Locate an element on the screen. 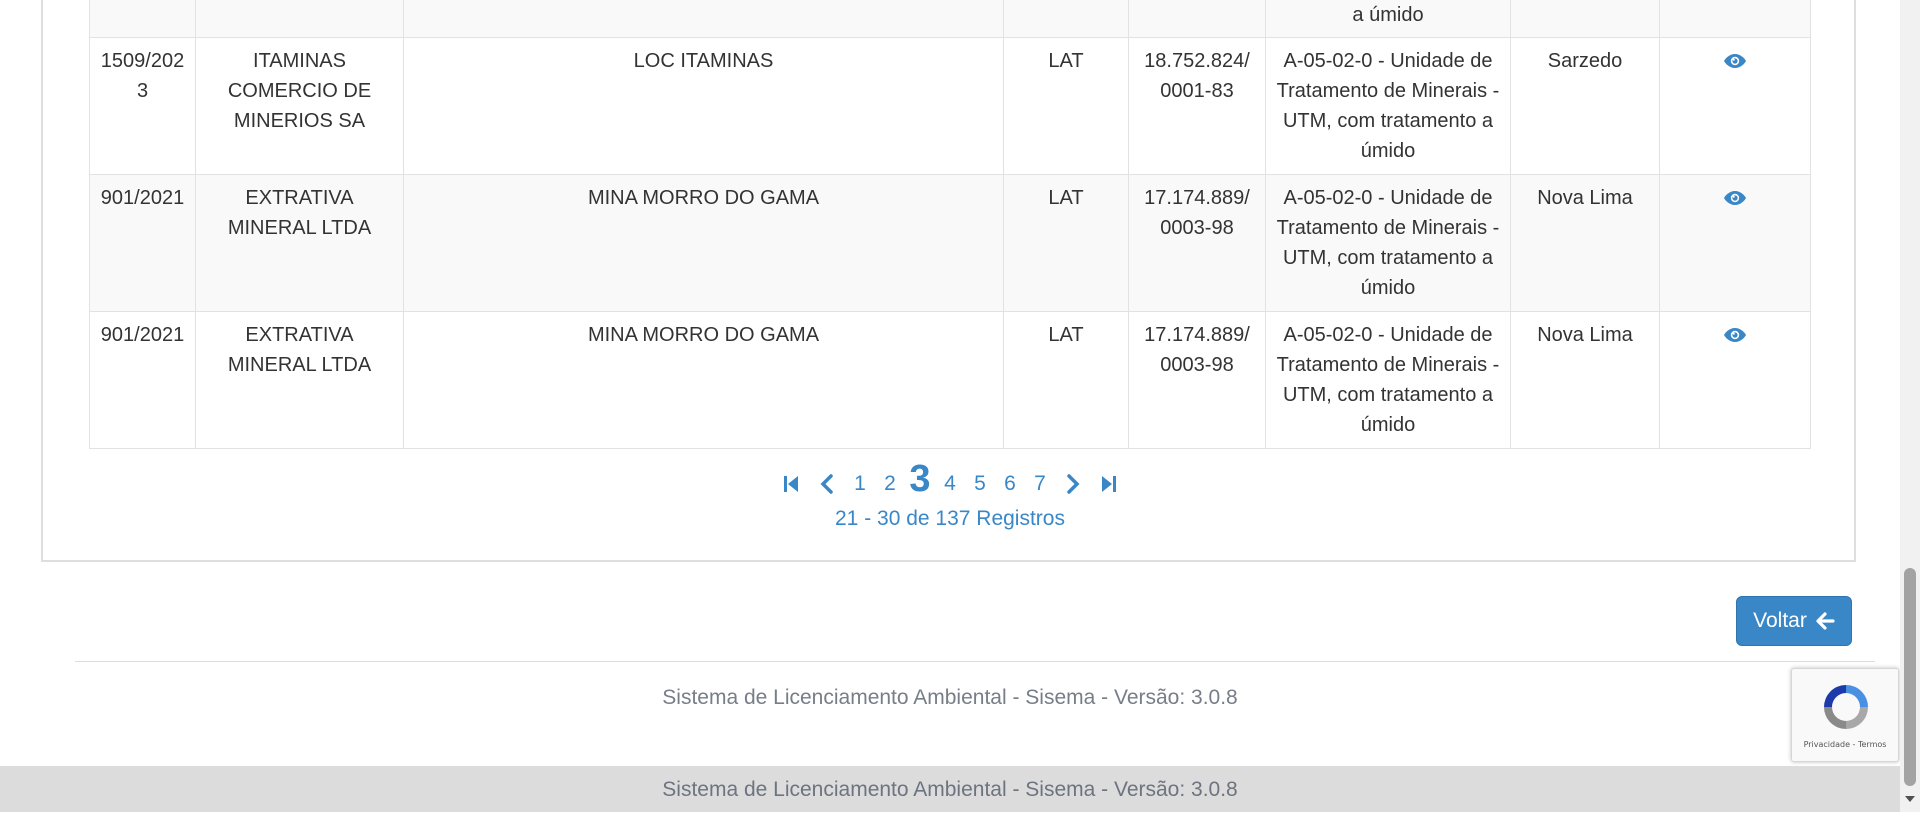  recaptcha-links: Privacidade - Termos is located at coordinates (1845, 744).